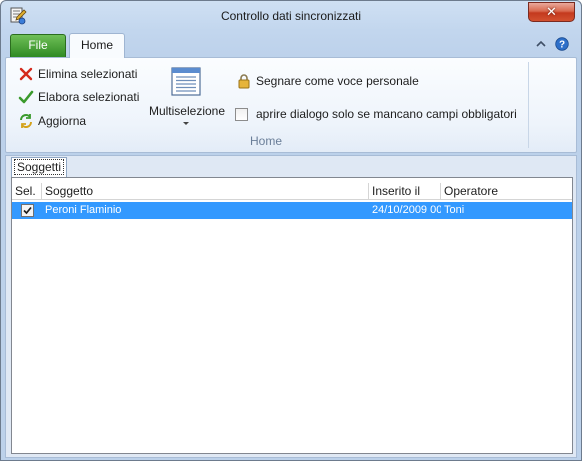  I want to click on minimize-ribbon-icon, so click(541, 44).